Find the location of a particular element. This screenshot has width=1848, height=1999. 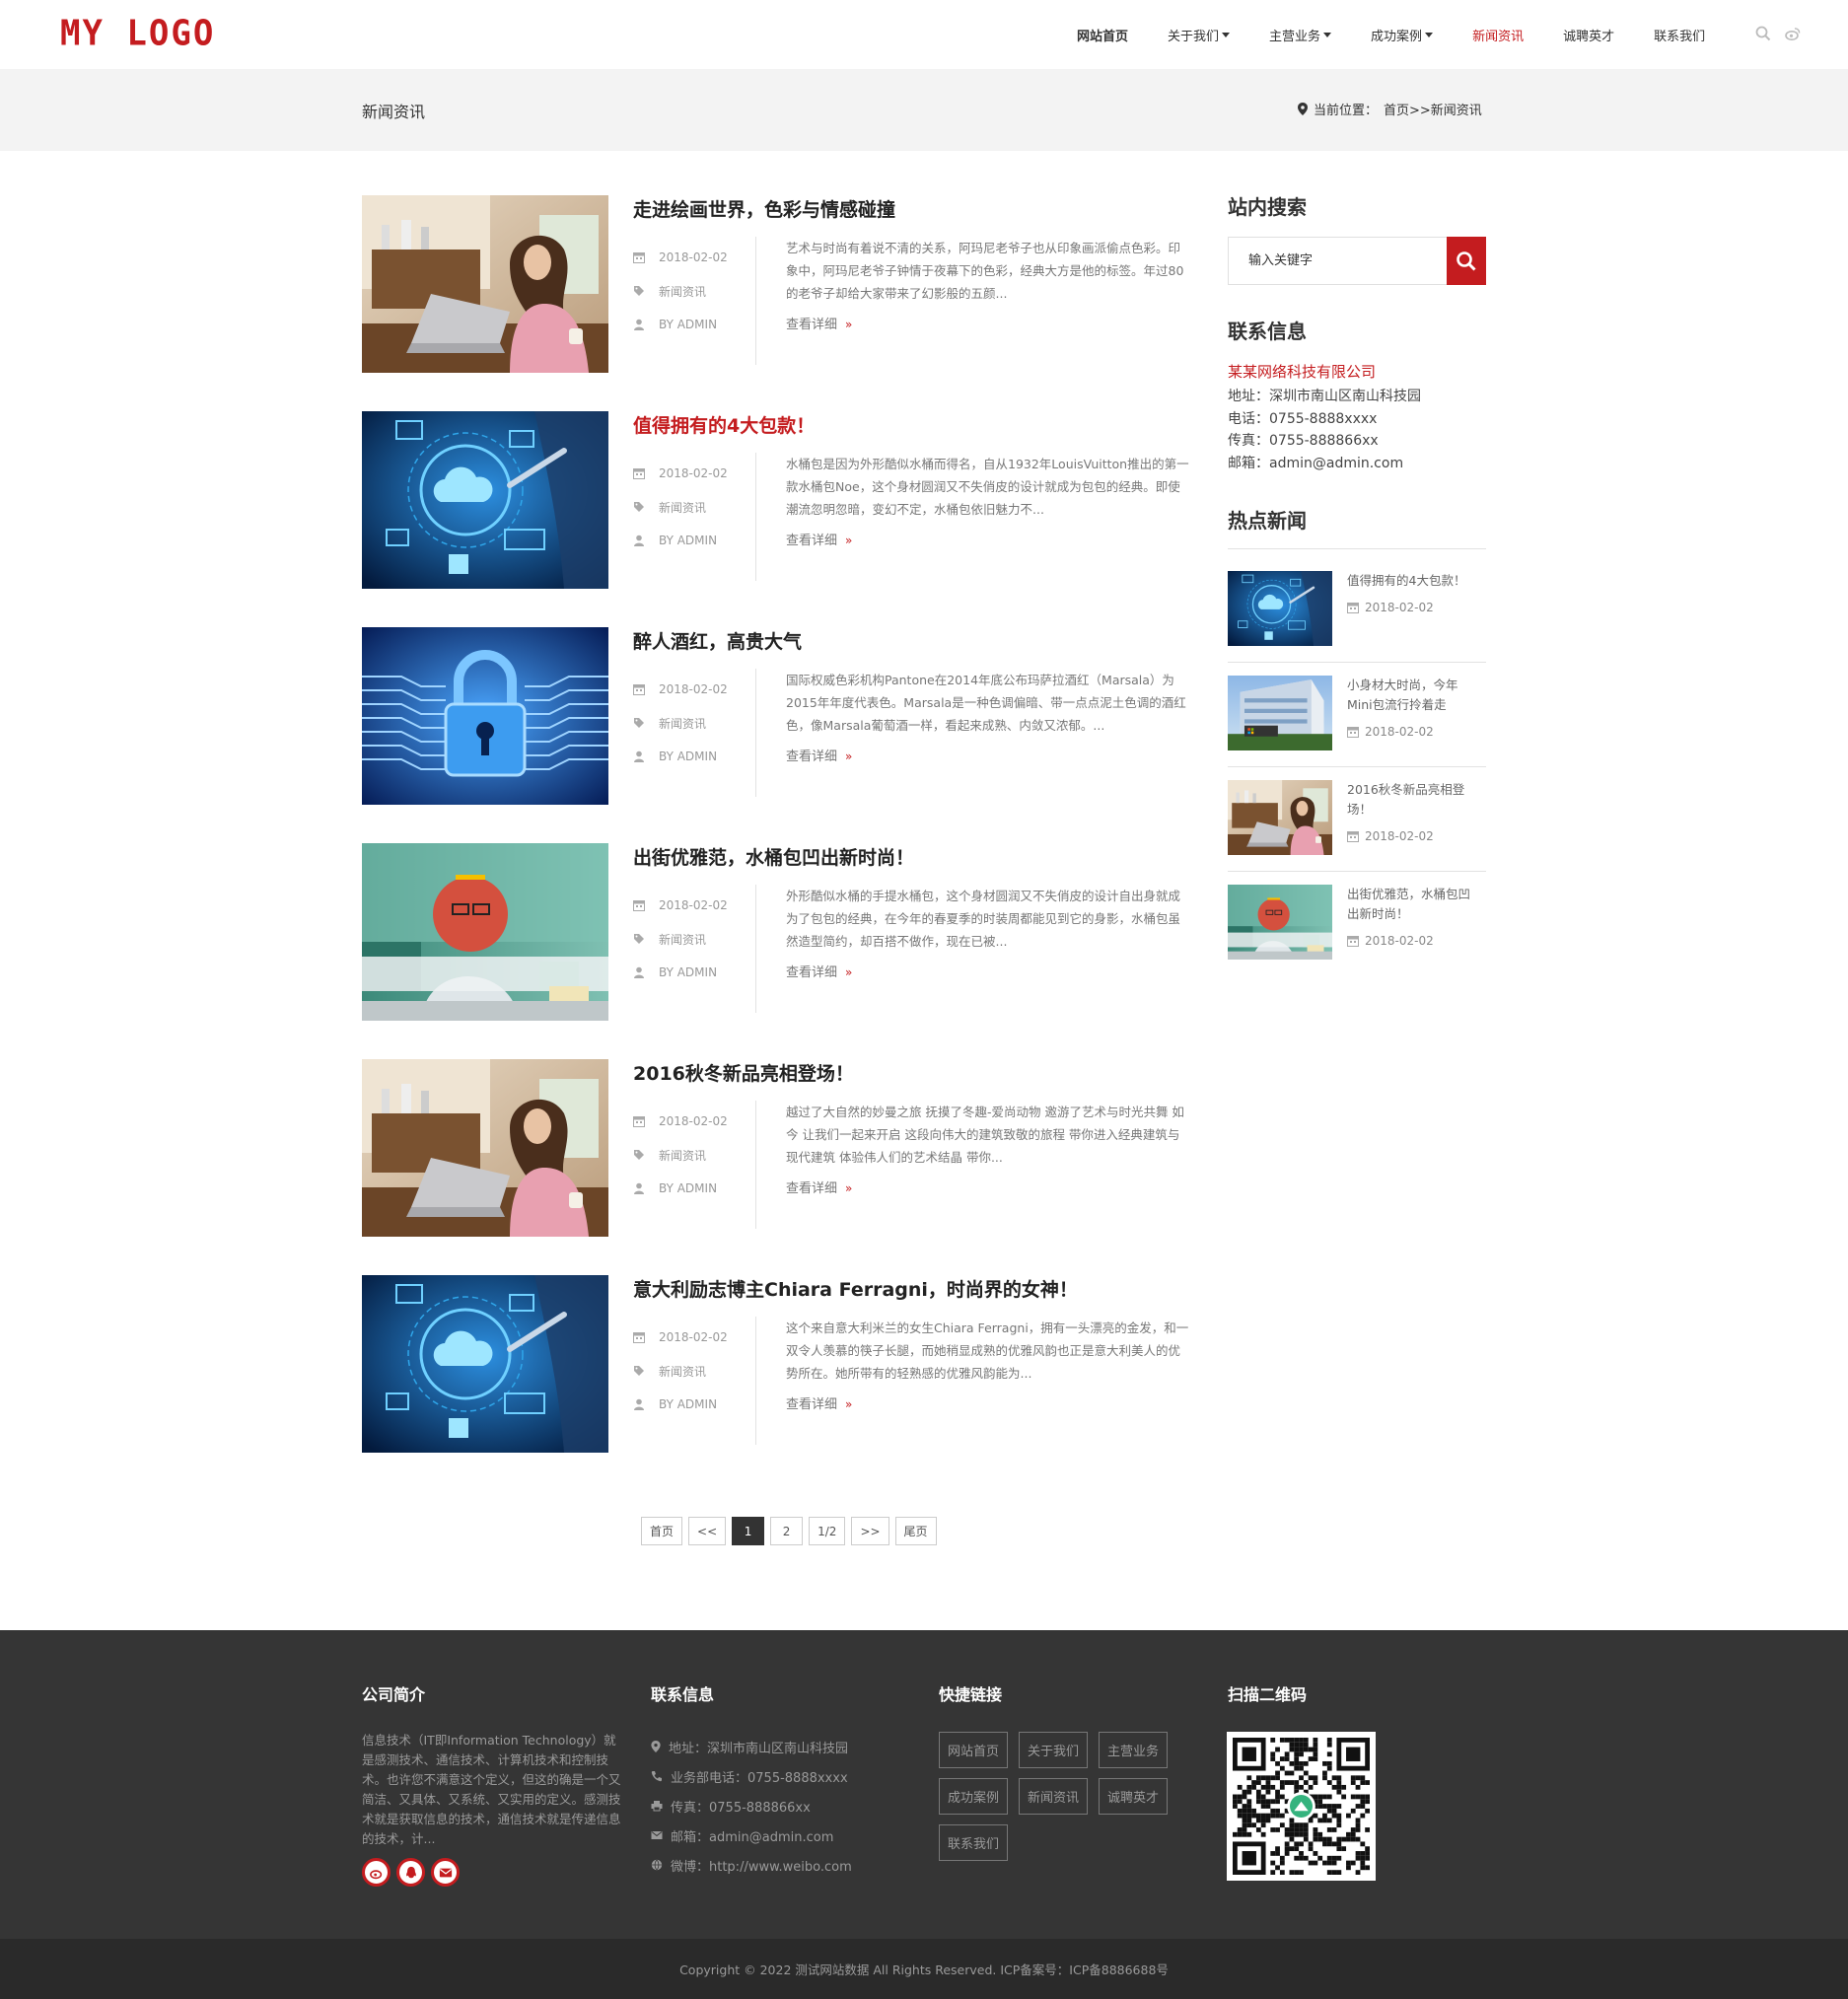

nav-item-cases: 成功案例 is located at coordinates (1402, 35).